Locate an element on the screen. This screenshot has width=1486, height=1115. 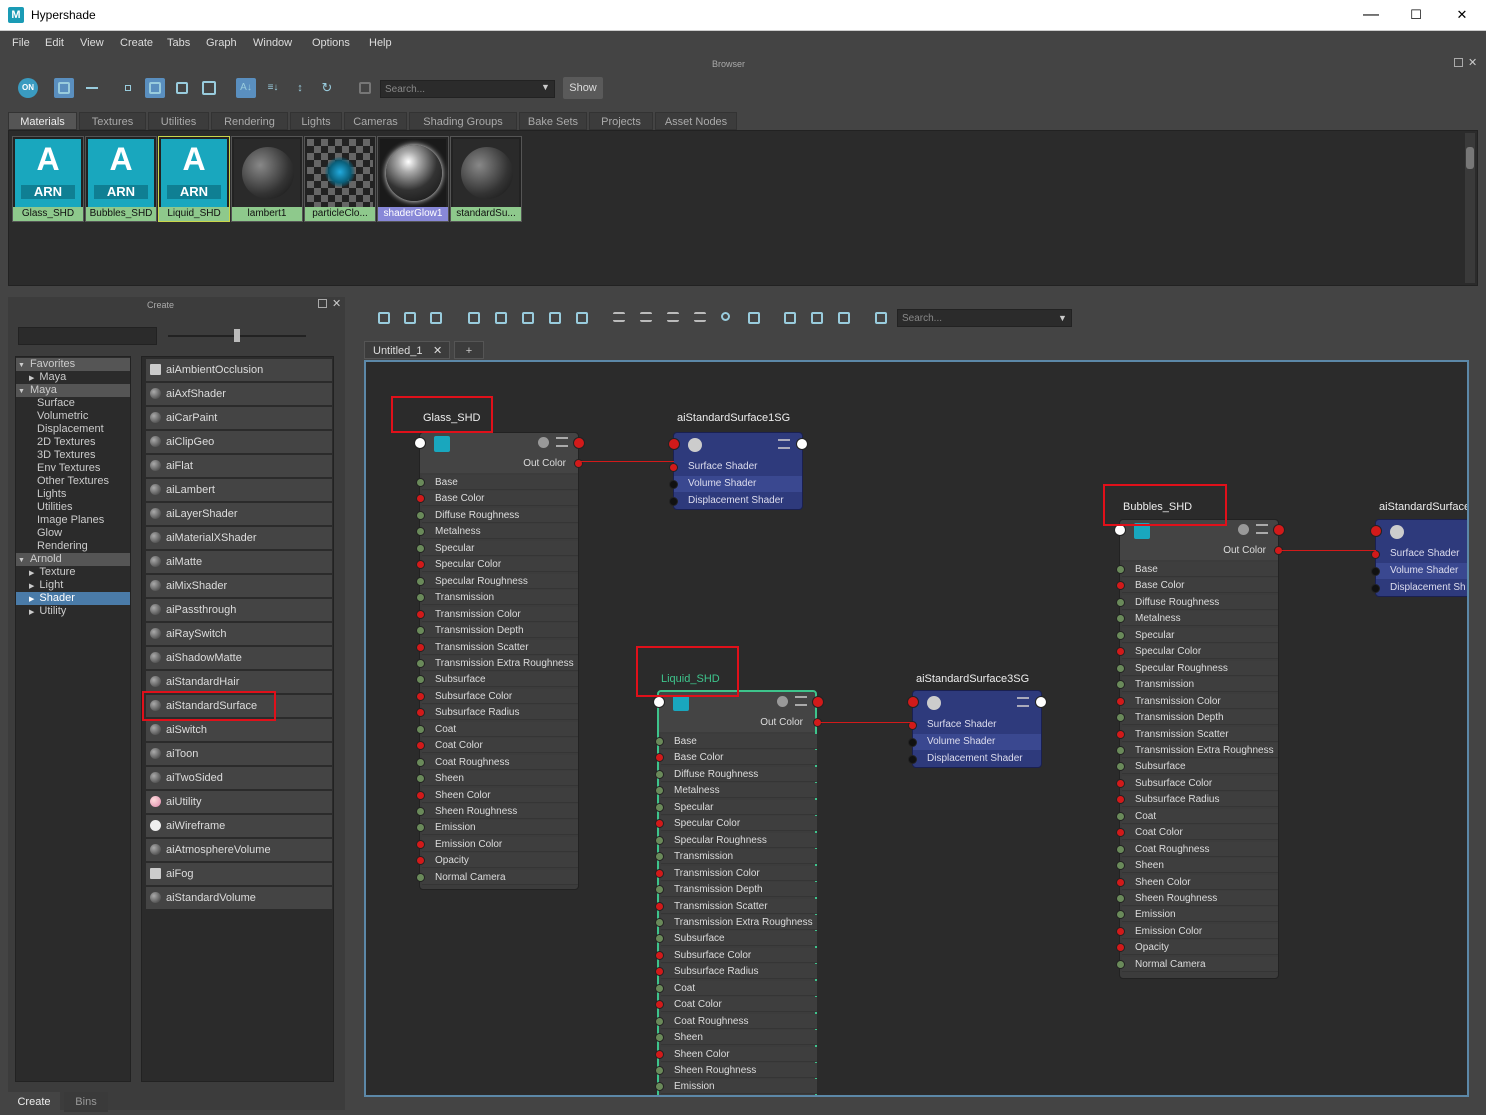
menu-file: File is located at coordinates (21, 43).